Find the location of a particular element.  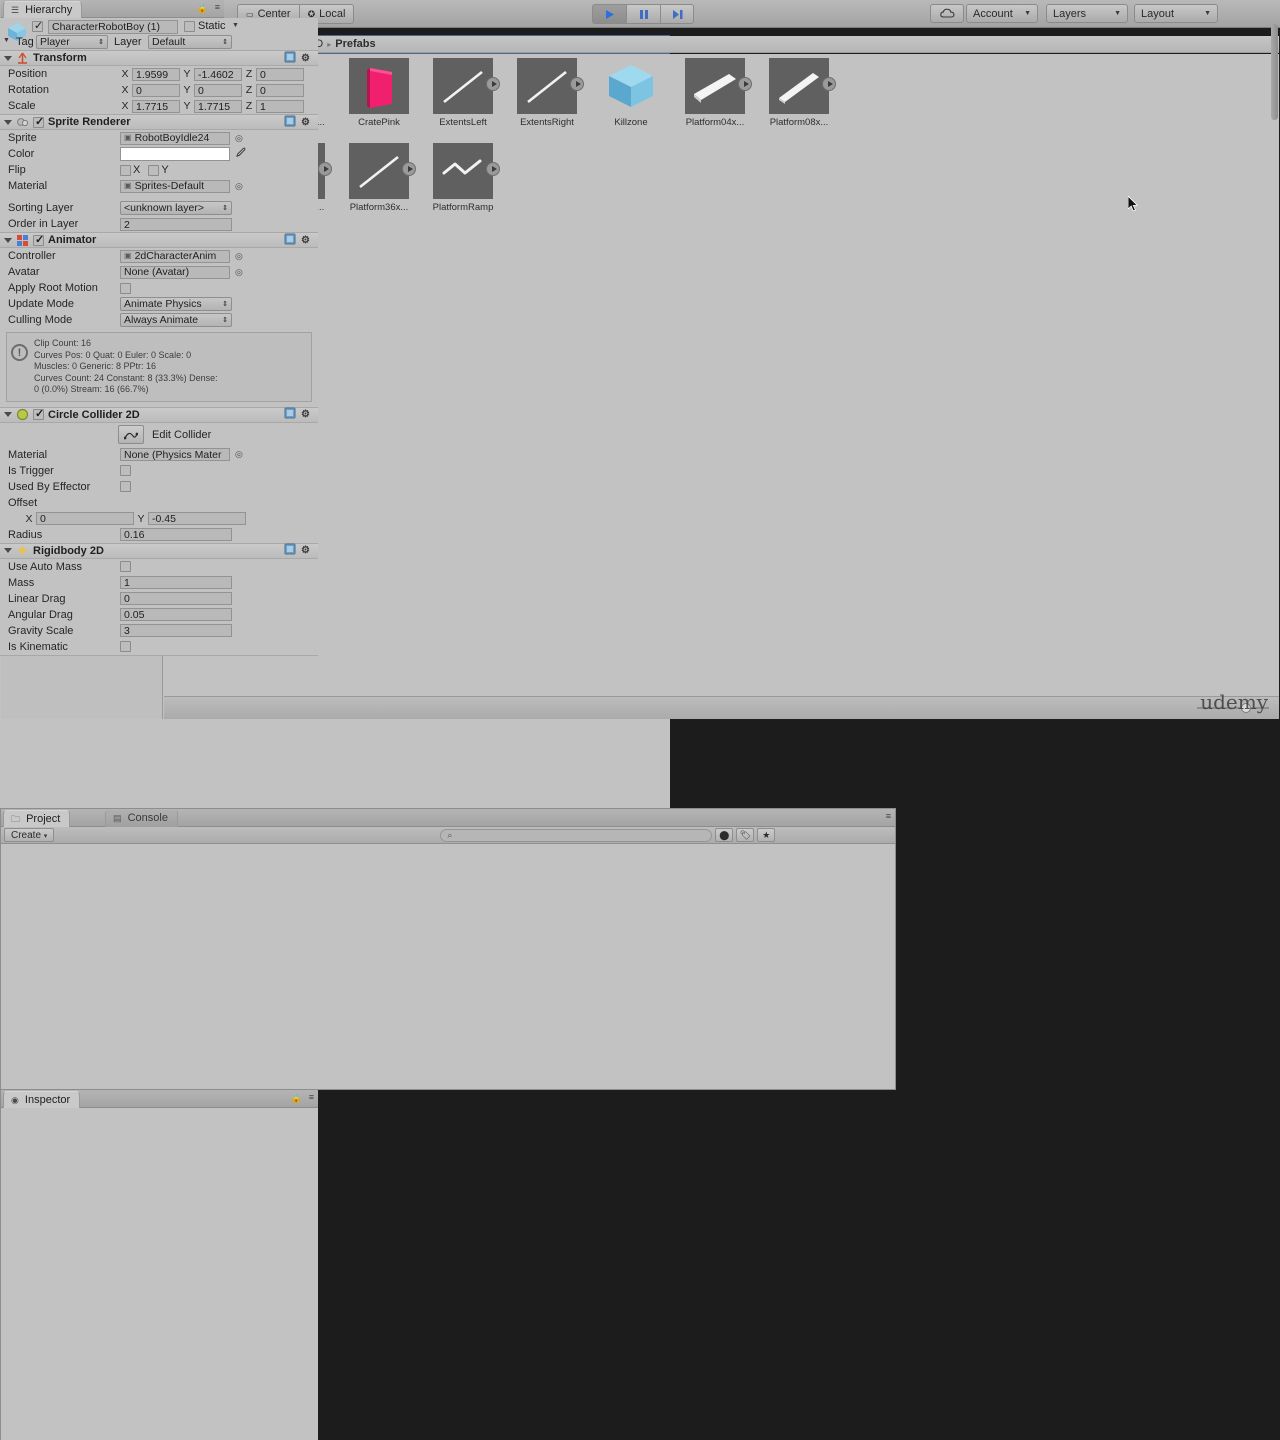

asset-label: ExtentsLeft is located at coordinates (463, 122).